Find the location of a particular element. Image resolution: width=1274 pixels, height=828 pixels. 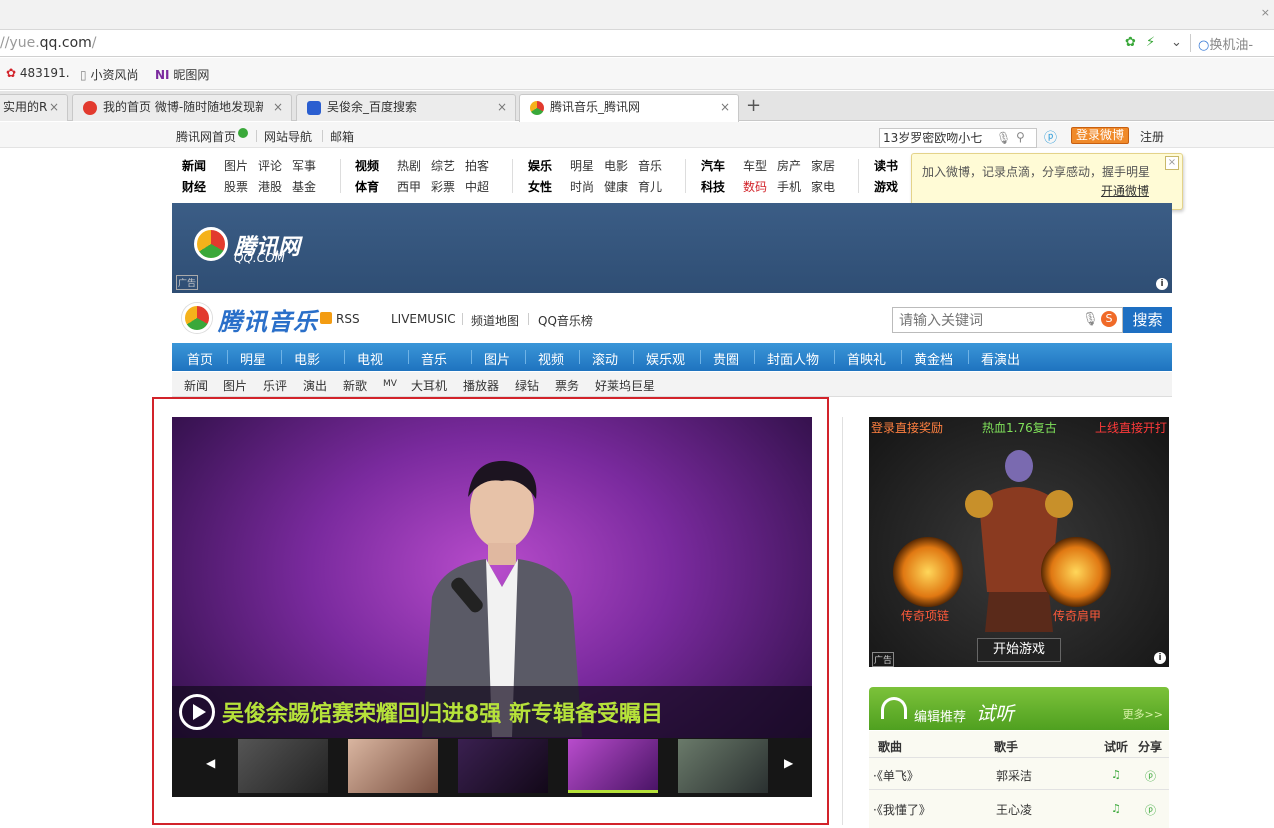

song-link: ·《我懂了》 is located at coordinates (902, 809).